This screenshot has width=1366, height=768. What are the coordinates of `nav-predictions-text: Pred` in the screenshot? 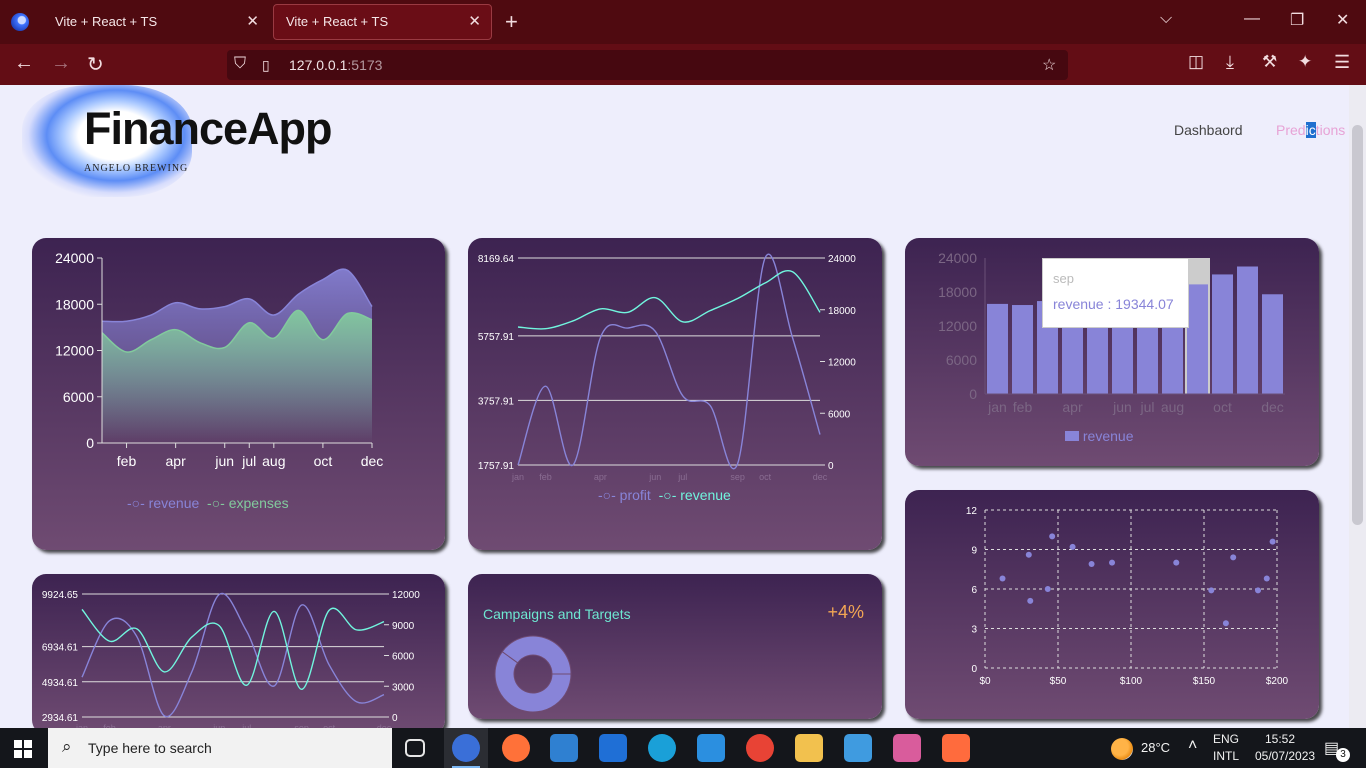 It's located at (1291, 130).